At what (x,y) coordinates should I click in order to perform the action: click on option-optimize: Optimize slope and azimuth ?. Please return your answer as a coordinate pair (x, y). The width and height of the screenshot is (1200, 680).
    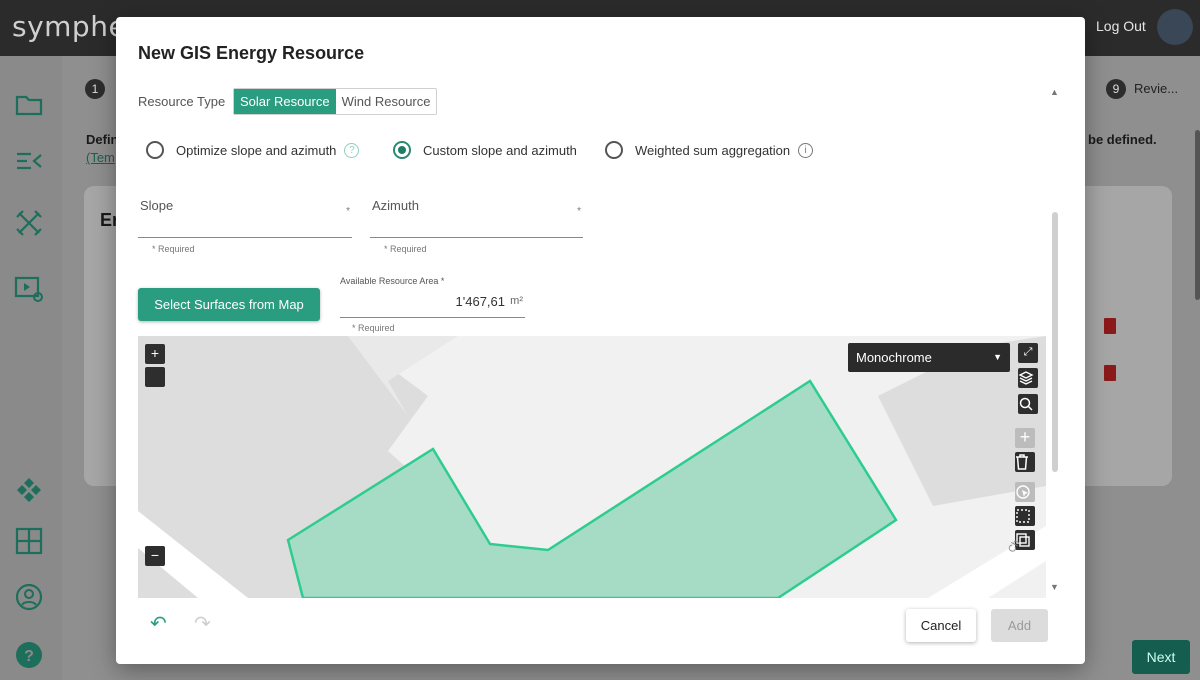
    Looking at the image, I should click on (253, 150).